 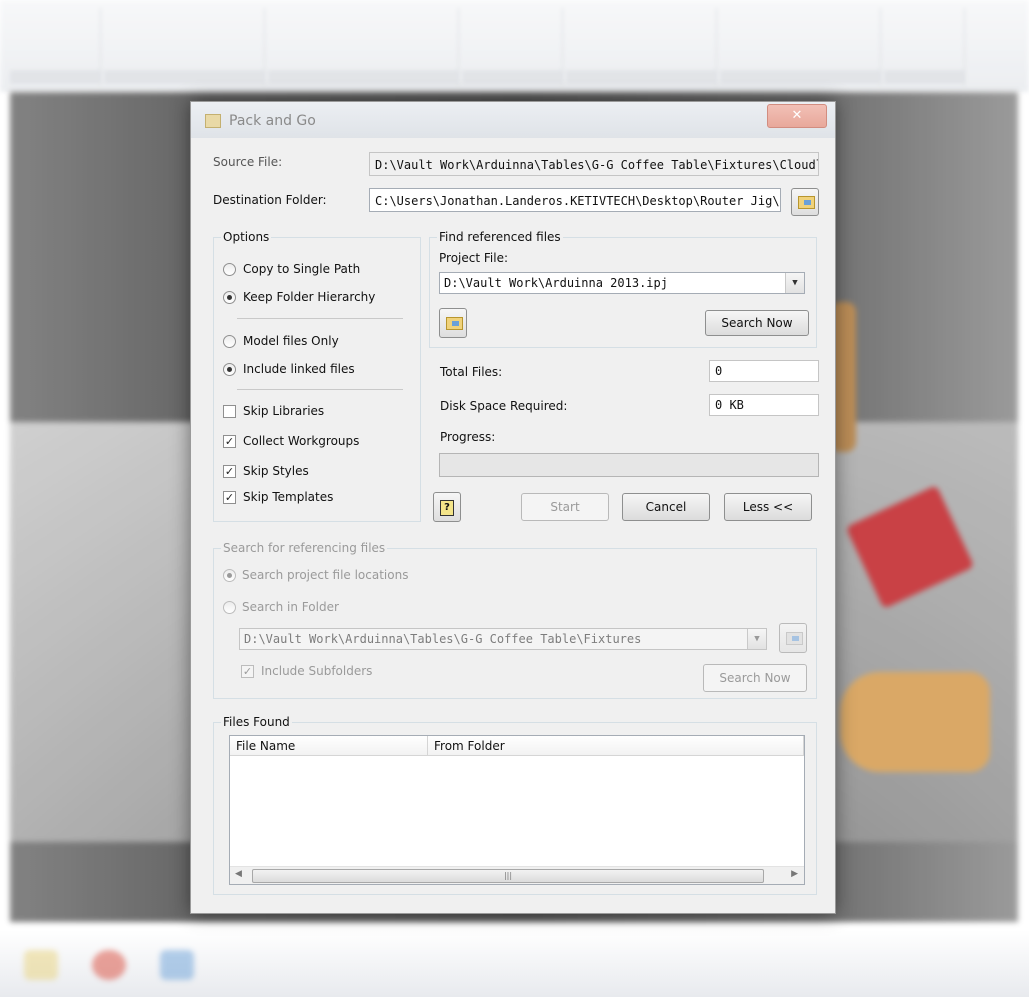 I want to click on background-taskbar, so click(x=514, y=963).